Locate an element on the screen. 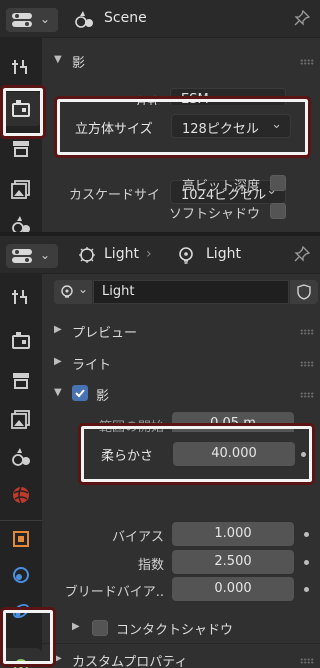  exponent-label: 指数 is located at coordinates (150, 565).